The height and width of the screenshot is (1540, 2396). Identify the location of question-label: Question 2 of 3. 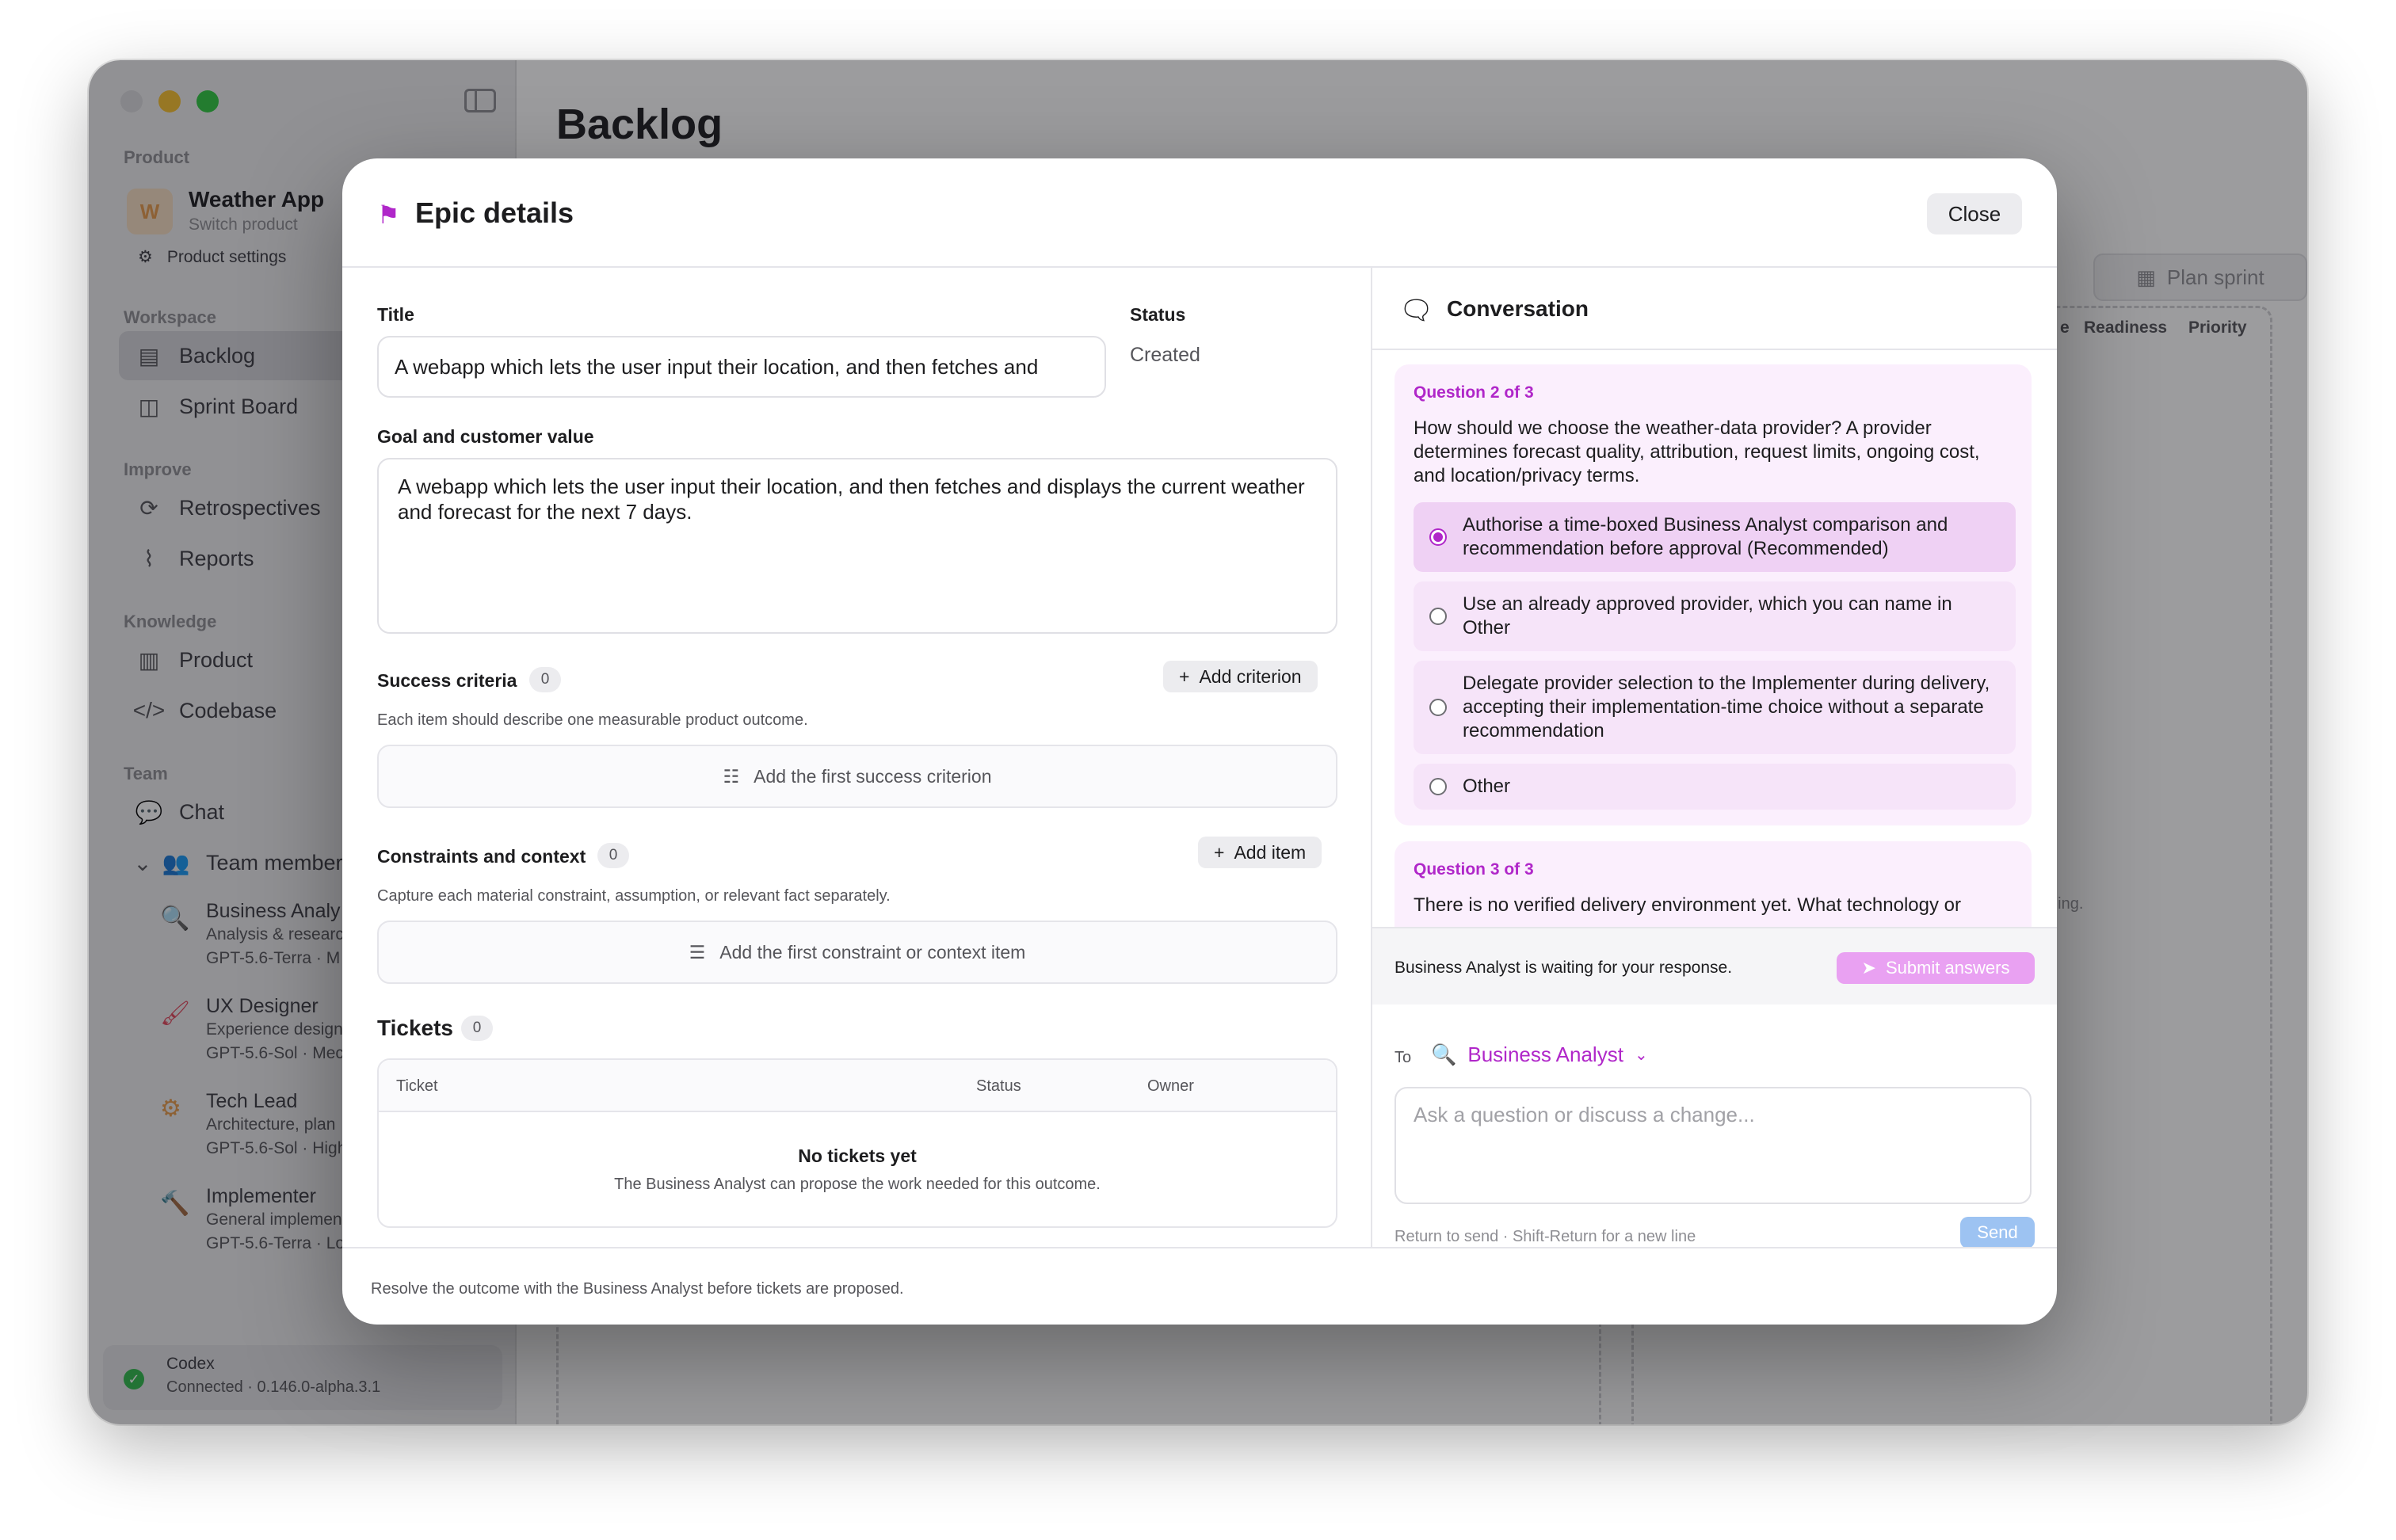
(1474, 392).